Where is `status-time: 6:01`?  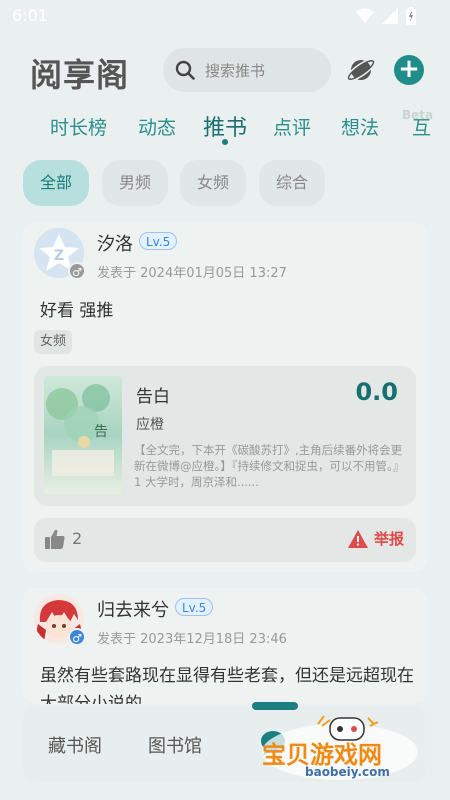
status-time: 6:01 is located at coordinates (30, 15).